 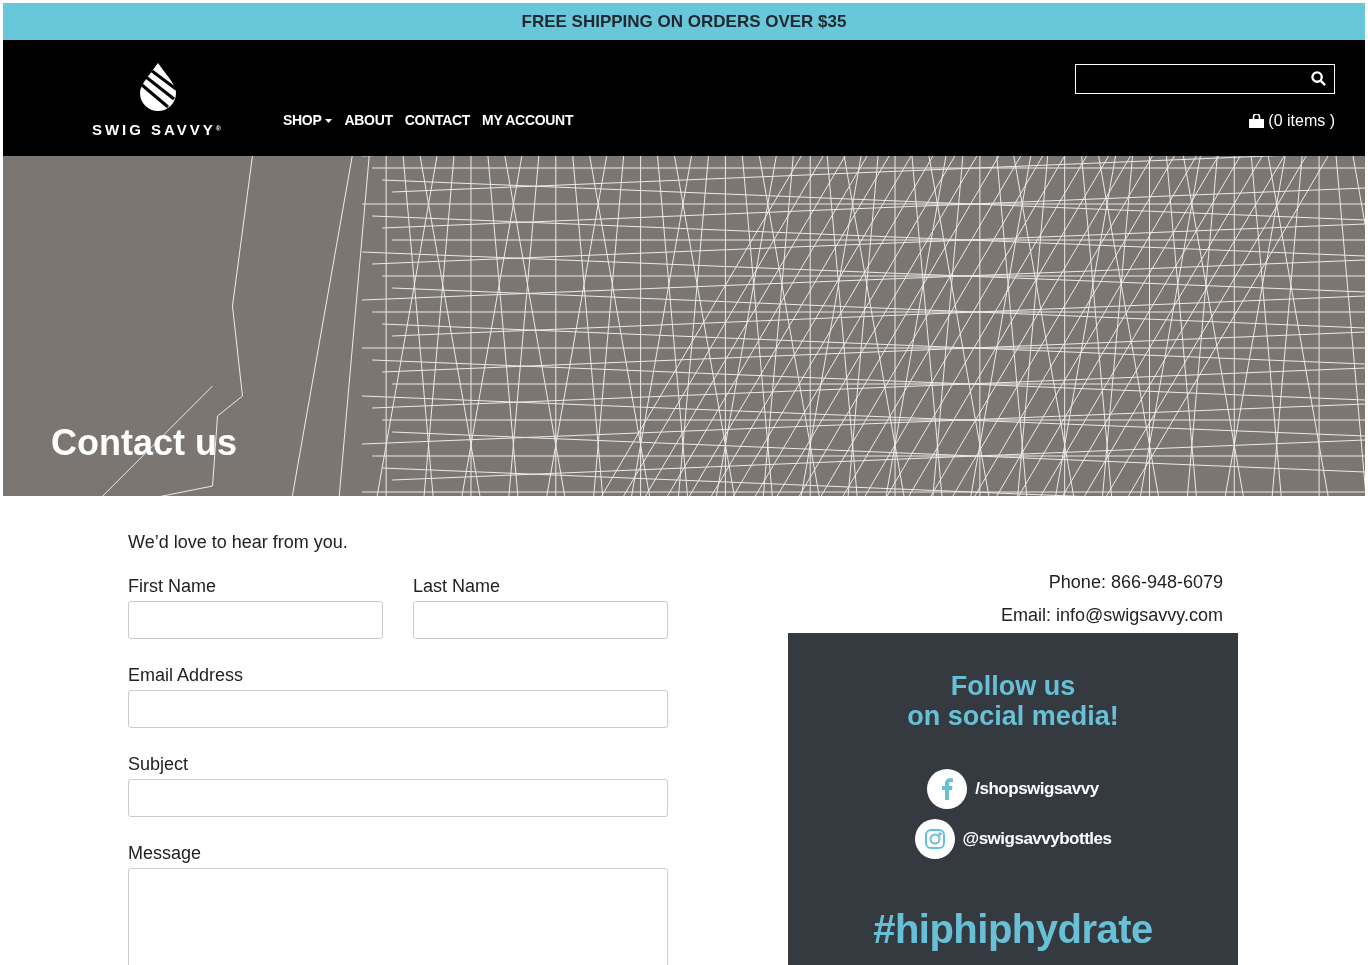 I want to click on shopping-bag-icon, so click(x=1257, y=120).